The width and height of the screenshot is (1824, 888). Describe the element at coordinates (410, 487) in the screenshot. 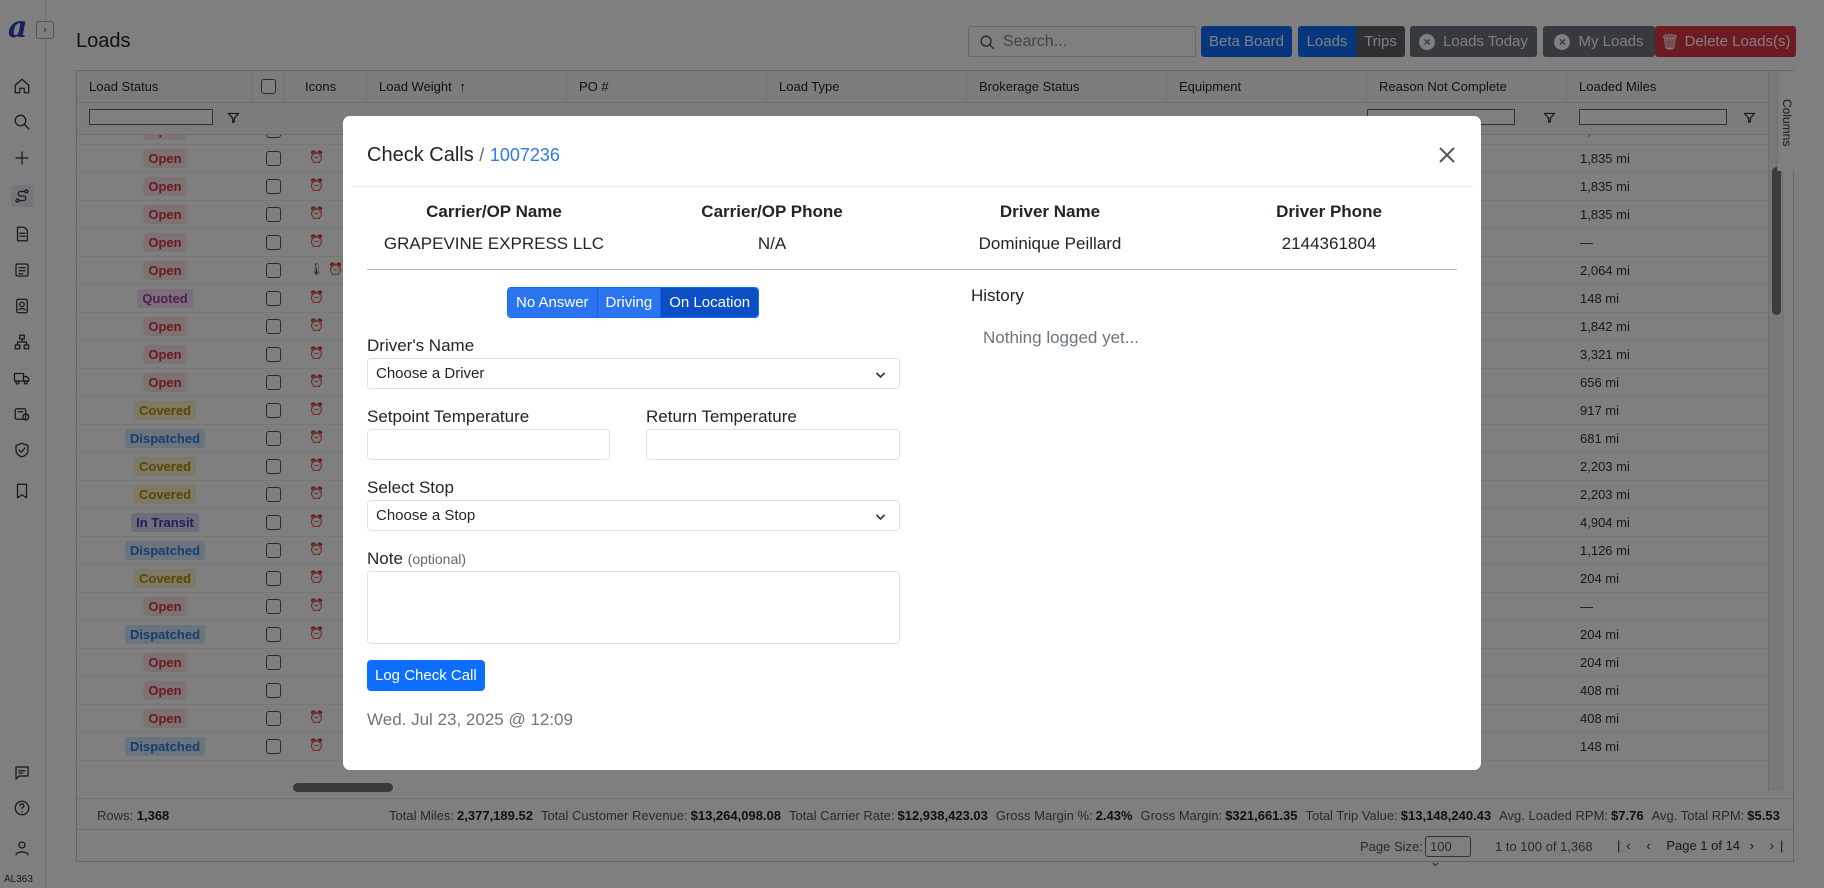

I see `select-stop-label: Select Stop` at that location.